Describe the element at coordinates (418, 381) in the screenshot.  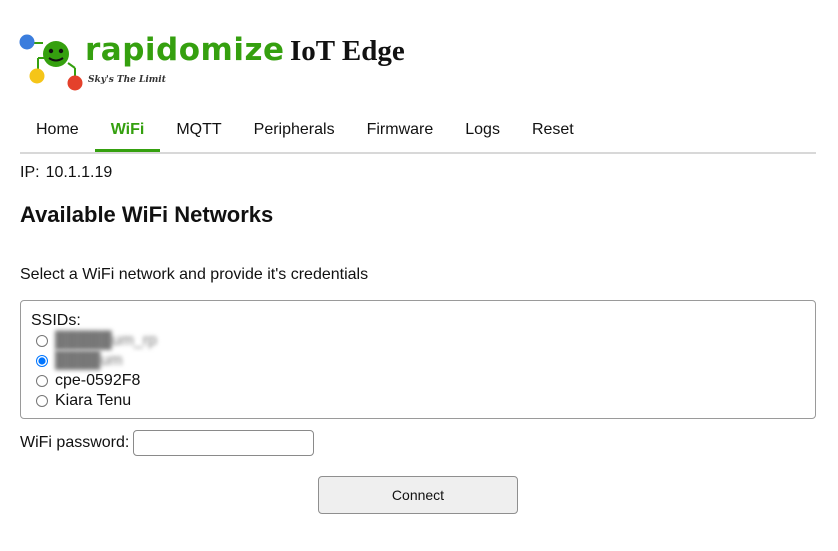
I see `ssid-option: cpe-0592F8` at that location.